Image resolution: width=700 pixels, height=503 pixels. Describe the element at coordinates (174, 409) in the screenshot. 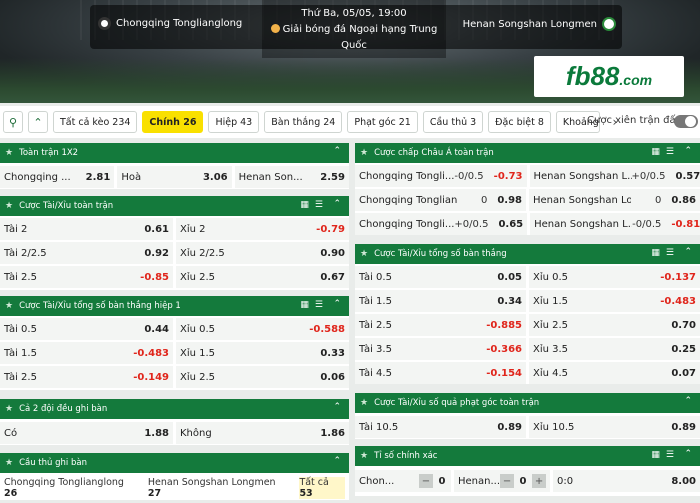

I see `panel-header: ★Cả 2 đội đều ghi bàn⌃` at that location.